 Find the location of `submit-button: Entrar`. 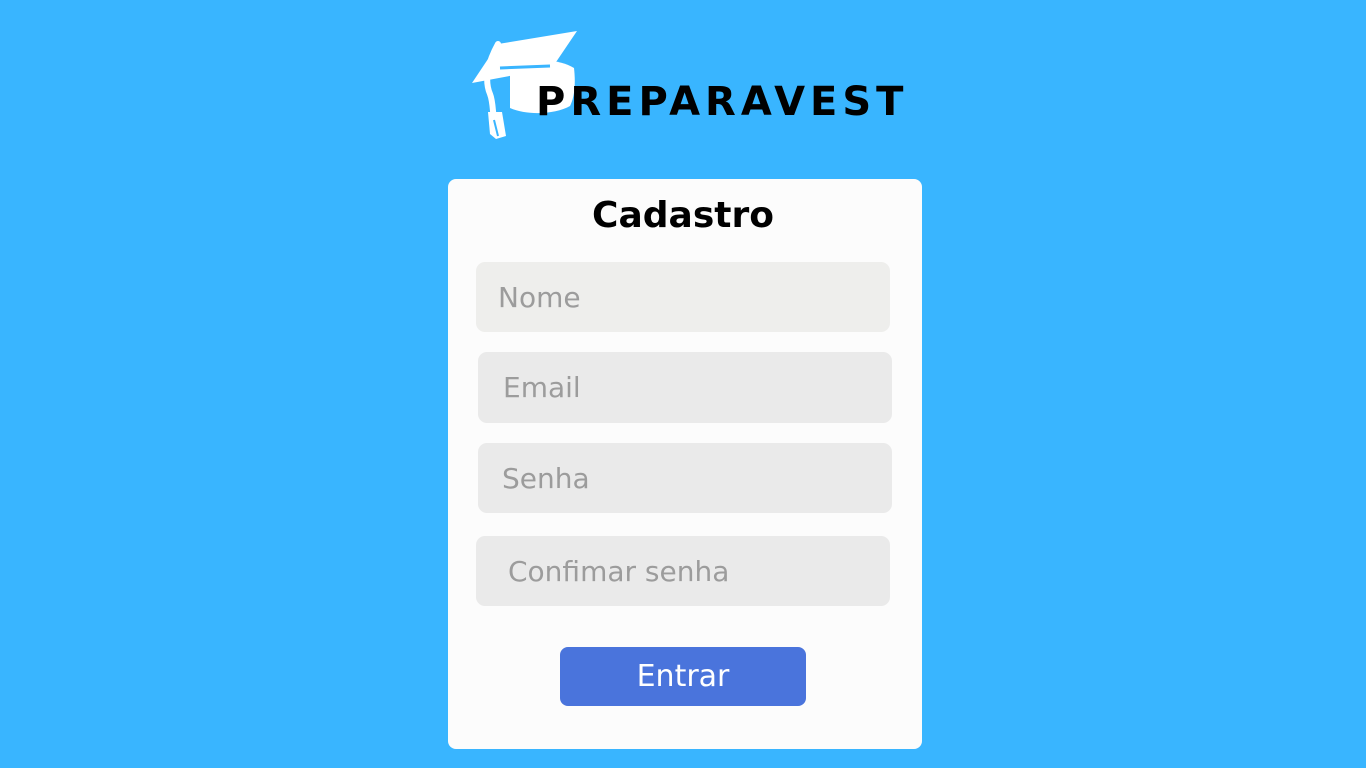

submit-button: Entrar is located at coordinates (683, 676).